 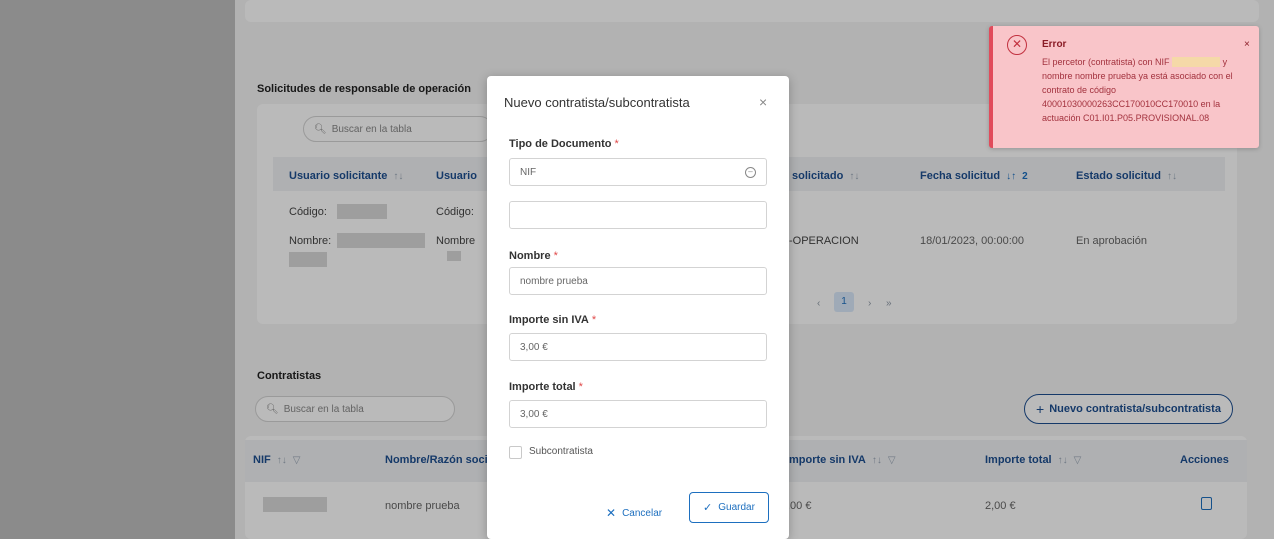 What do you see at coordinates (515, 452) in the screenshot?
I see `subcontractor-checkbox` at bounding box center [515, 452].